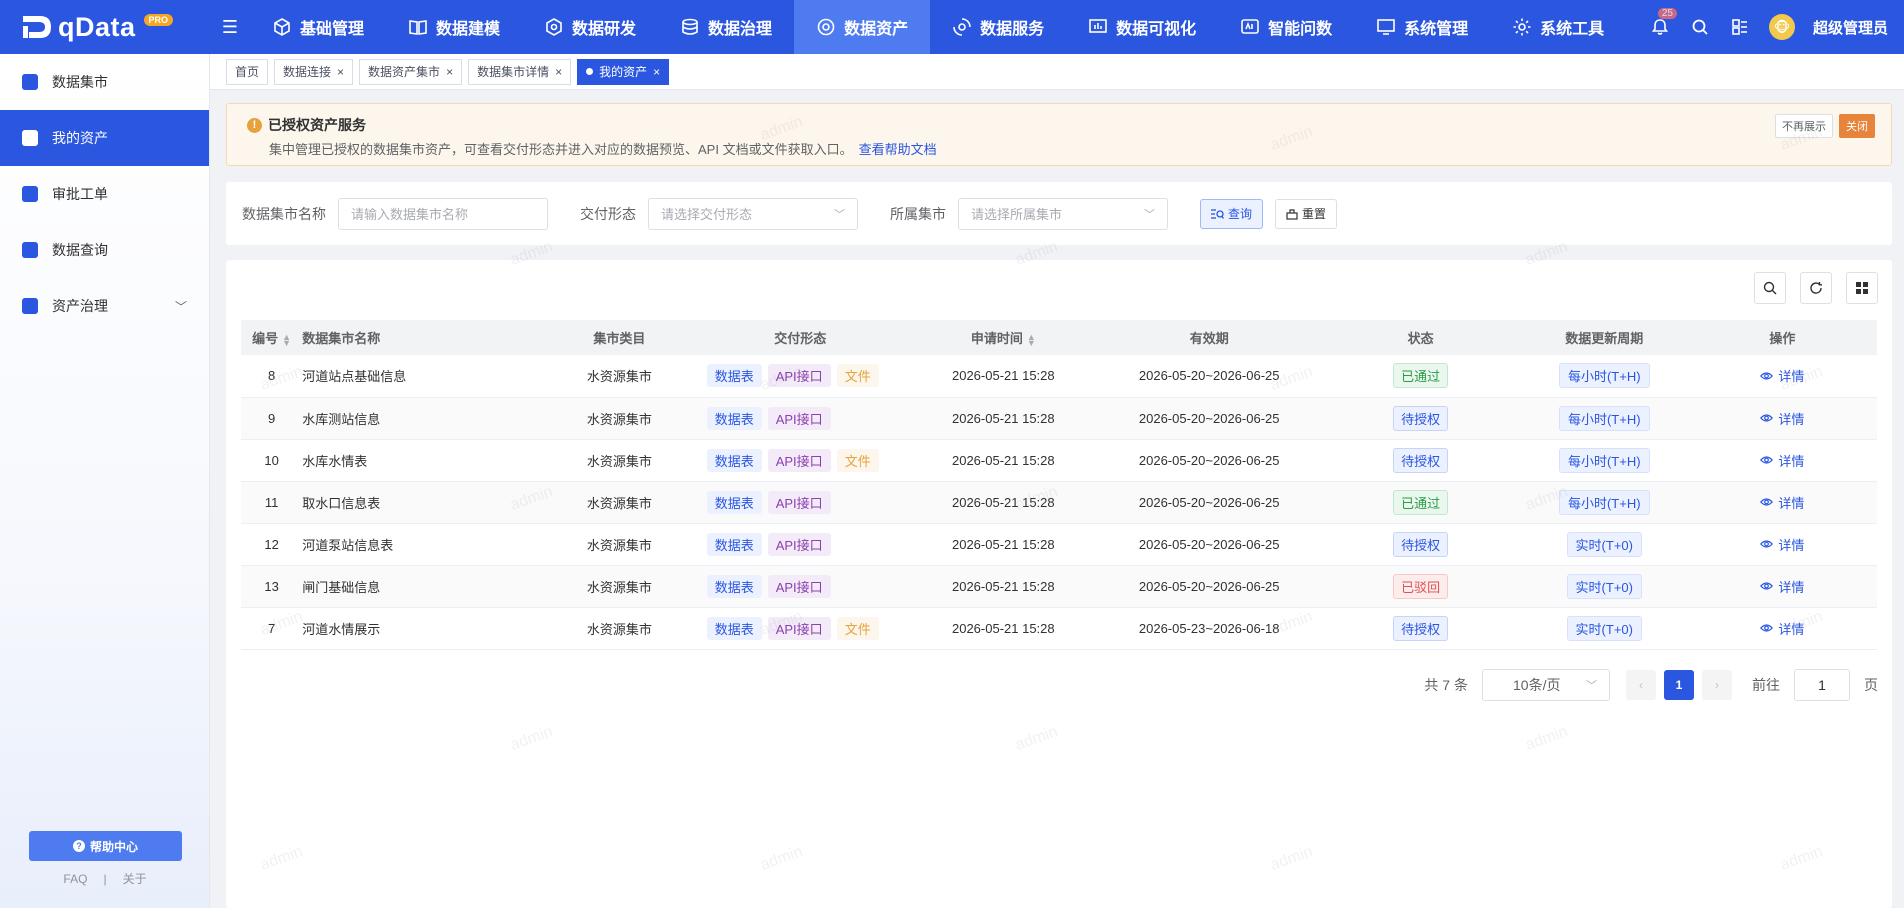  I want to click on table-tools, so click(1816, 288).